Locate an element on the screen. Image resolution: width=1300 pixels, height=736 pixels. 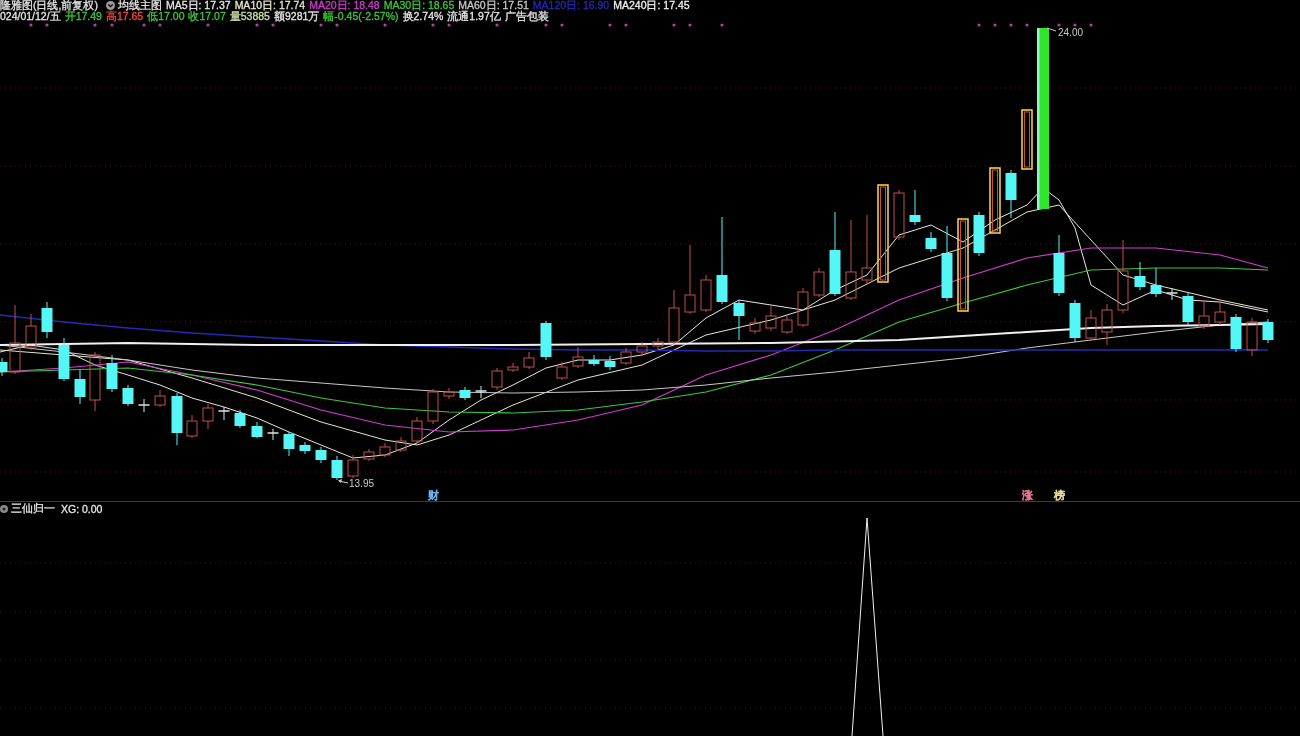
indicator-menu: 均线主图 is located at coordinates (131, 5).